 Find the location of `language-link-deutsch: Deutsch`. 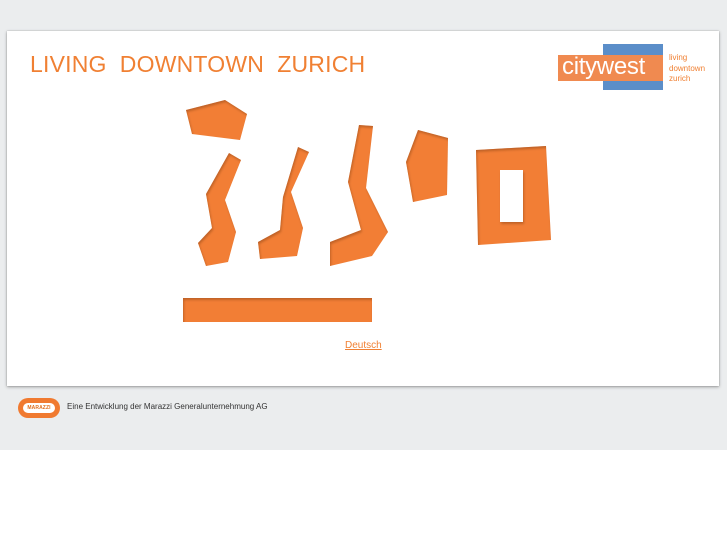

language-link-deutsch: Deutsch is located at coordinates (363, 345).